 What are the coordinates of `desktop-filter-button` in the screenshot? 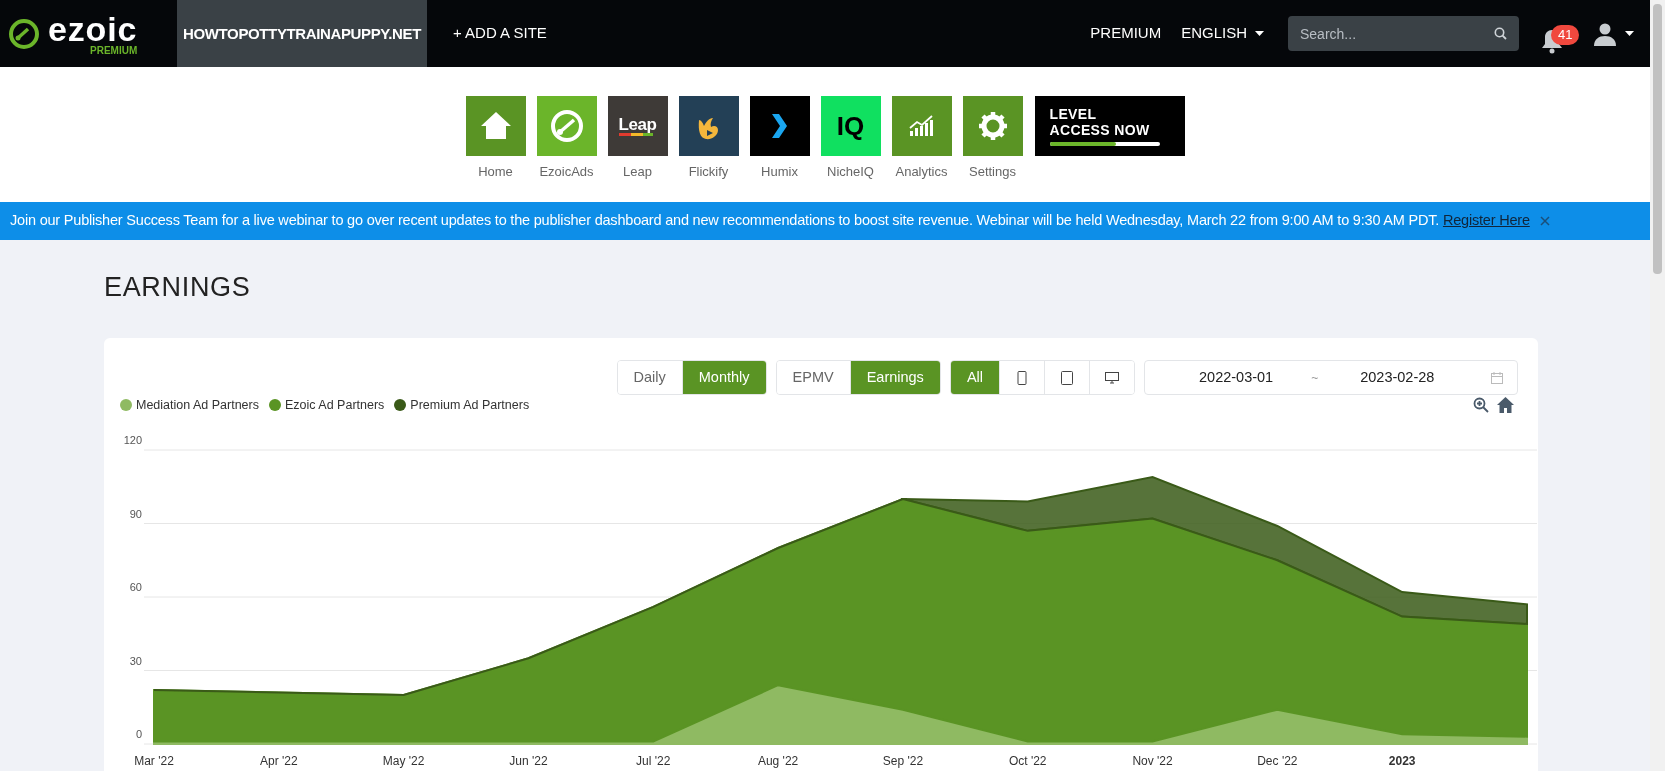 It's located at (1111, 377).